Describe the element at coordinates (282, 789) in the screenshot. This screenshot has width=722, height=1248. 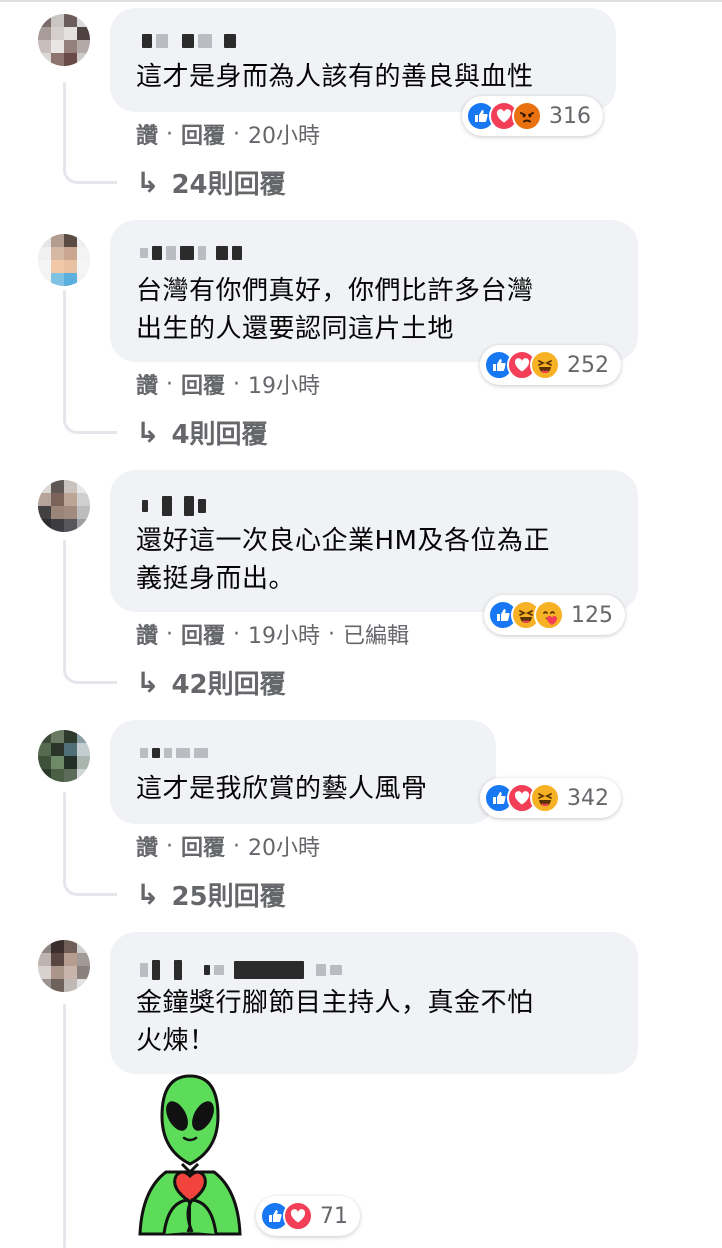
I see `comment-text: 這才是我欣賞的藝人風骨` at that location.